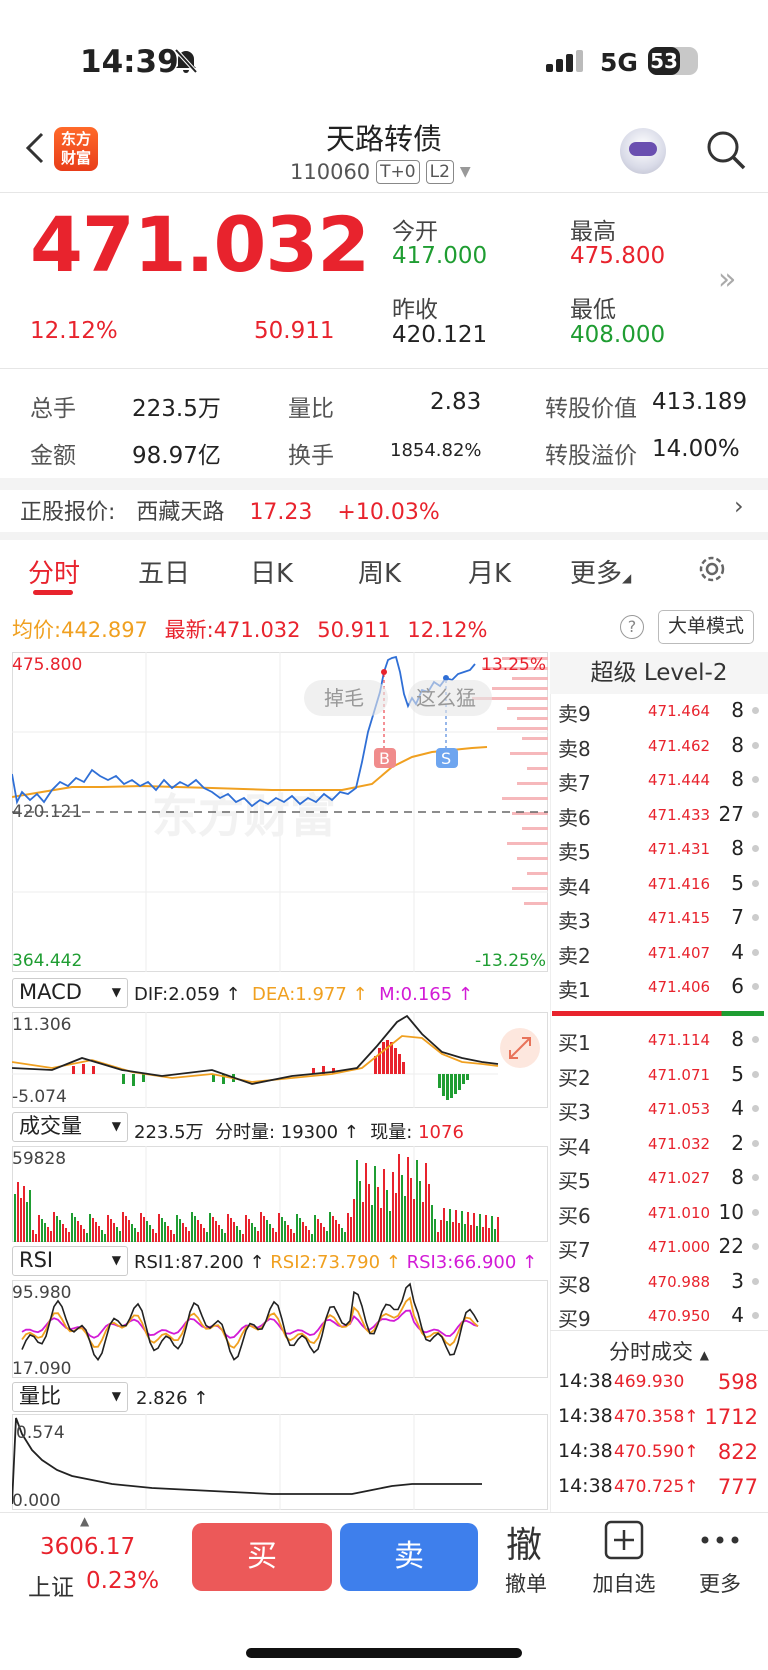 The height and width of the screenshot is (1670, 768). I want to click on more-dots-icon, so click(720, 1540).